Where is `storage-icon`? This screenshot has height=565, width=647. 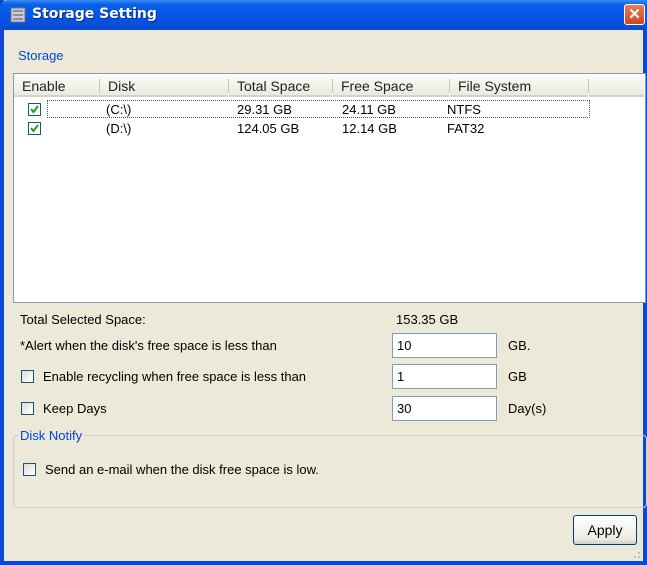
storage-icon is located at coordinates (18, 15).